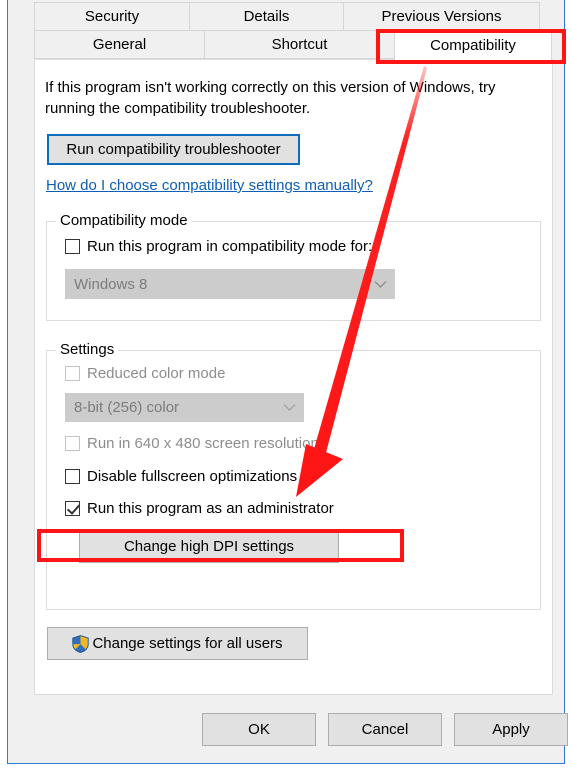 The height and width of the screenshot is (769, 572). I want to click on checkbox-run-in-640x480: Run in 640 x 480 screen resolution, so click(192, 443).